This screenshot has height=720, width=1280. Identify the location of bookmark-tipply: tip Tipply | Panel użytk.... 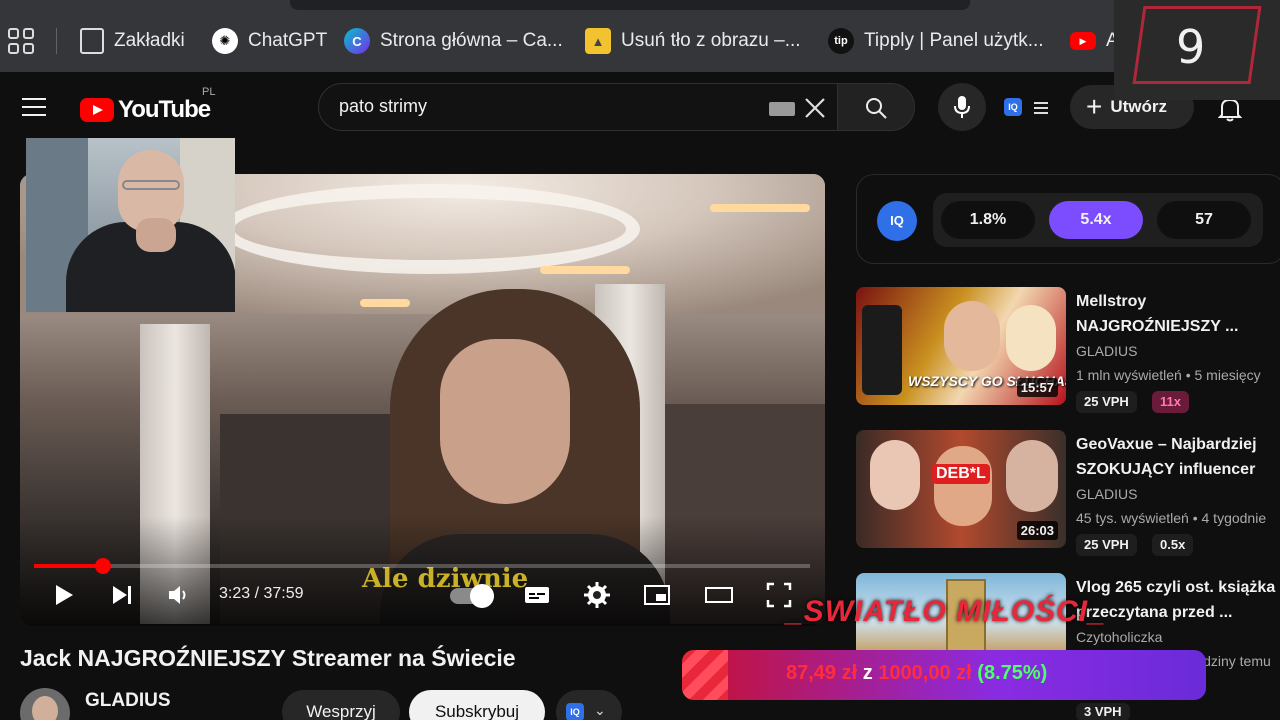
(936, 41).